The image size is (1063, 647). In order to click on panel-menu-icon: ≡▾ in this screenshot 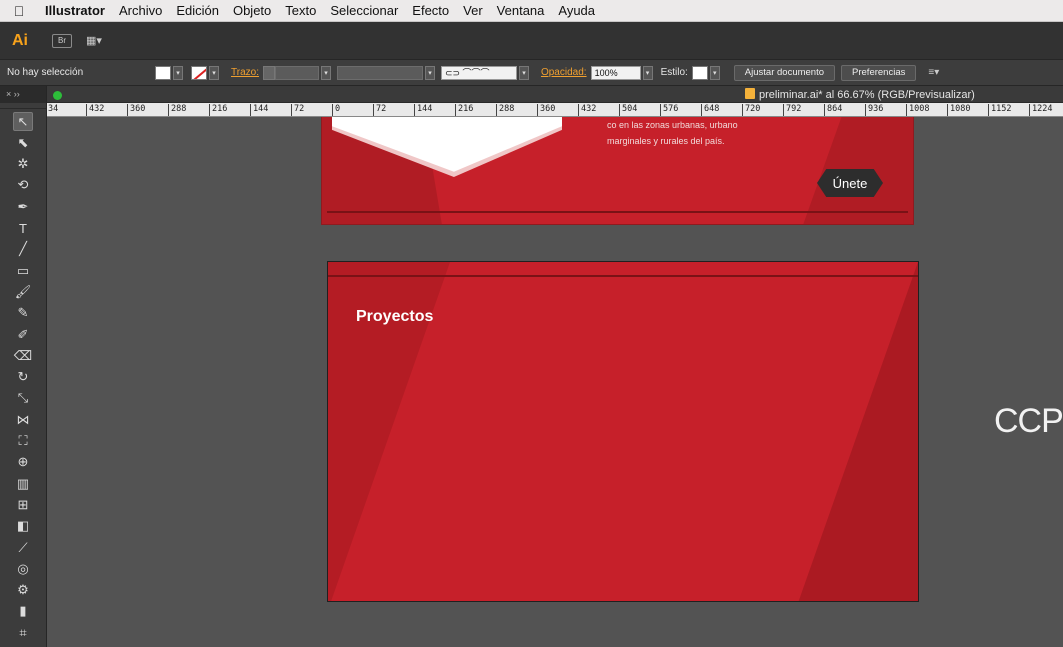, I will do `click(933, 72)`.